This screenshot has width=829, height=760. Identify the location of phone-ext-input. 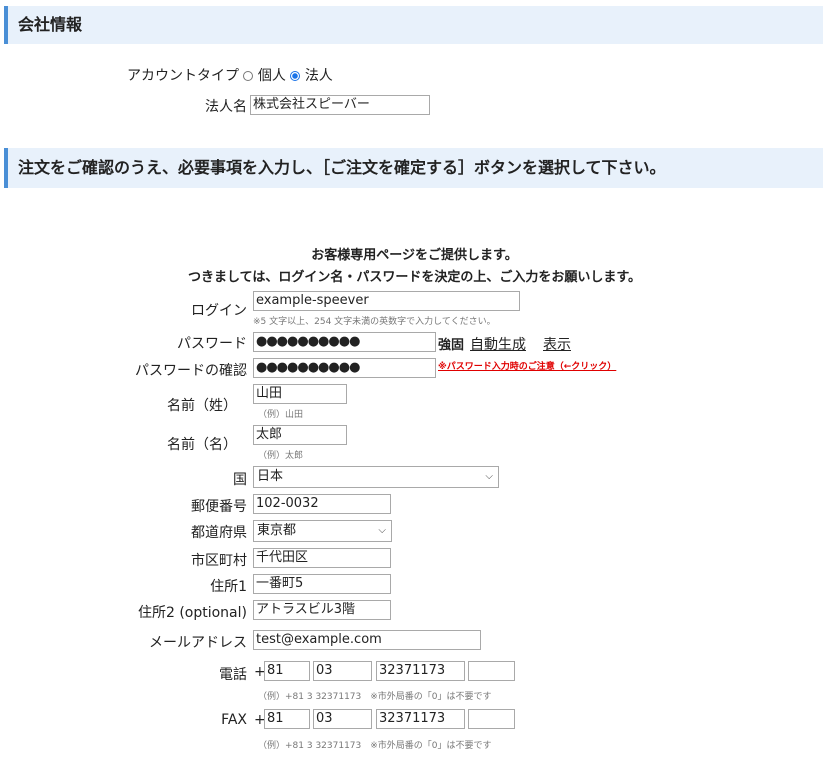
(491, 671).